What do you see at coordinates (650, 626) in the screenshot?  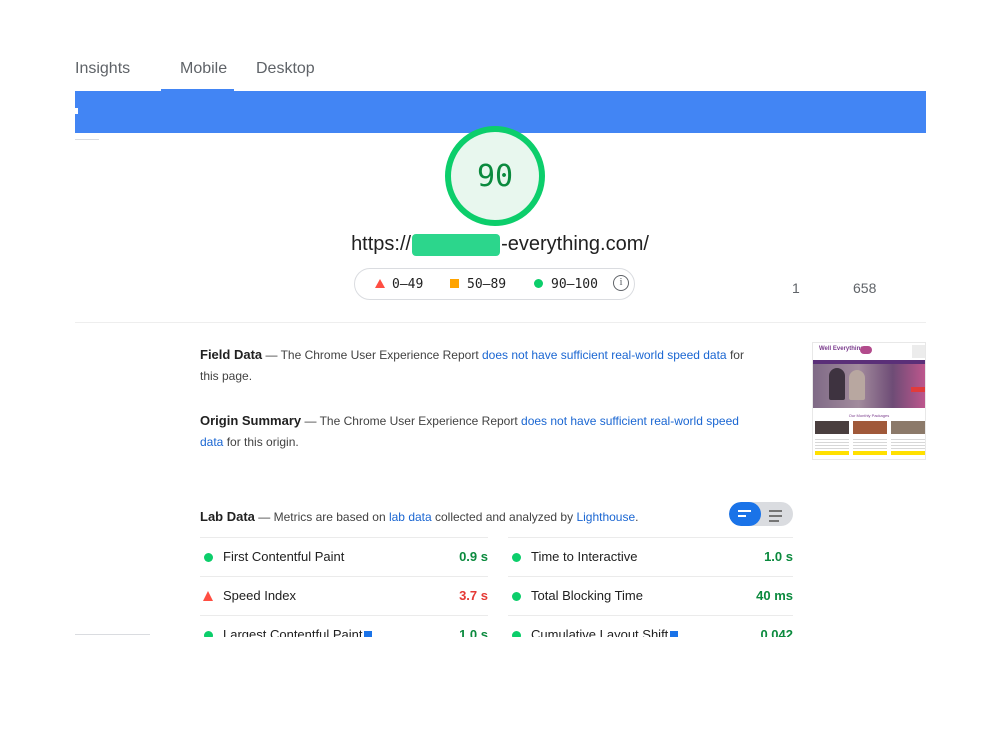 I see `metric-cumulative-layout-shift: Cumulative Layout Shift 0.042` at bounding box center [650, 626].